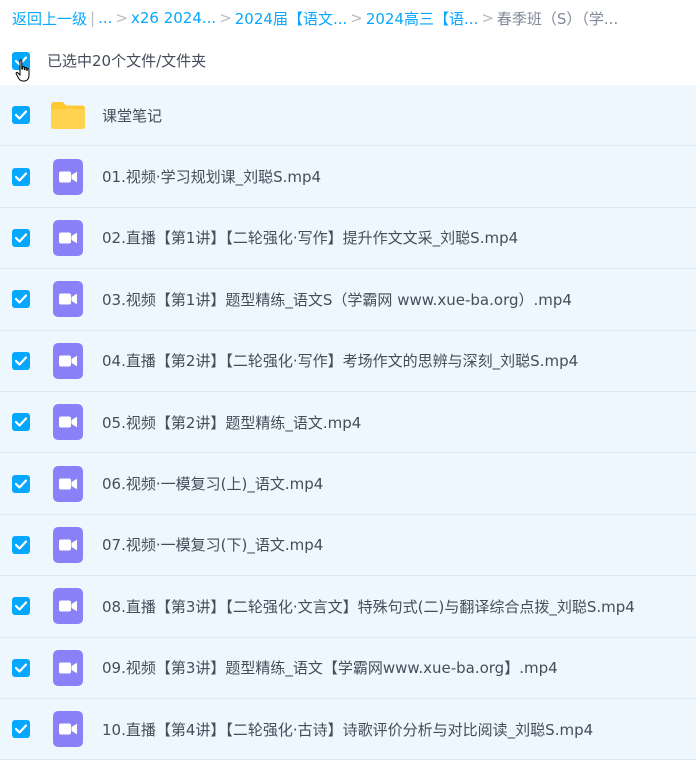 This screenshot has height=760, width=696. I want to click on folder-icon, so click(68, 115).